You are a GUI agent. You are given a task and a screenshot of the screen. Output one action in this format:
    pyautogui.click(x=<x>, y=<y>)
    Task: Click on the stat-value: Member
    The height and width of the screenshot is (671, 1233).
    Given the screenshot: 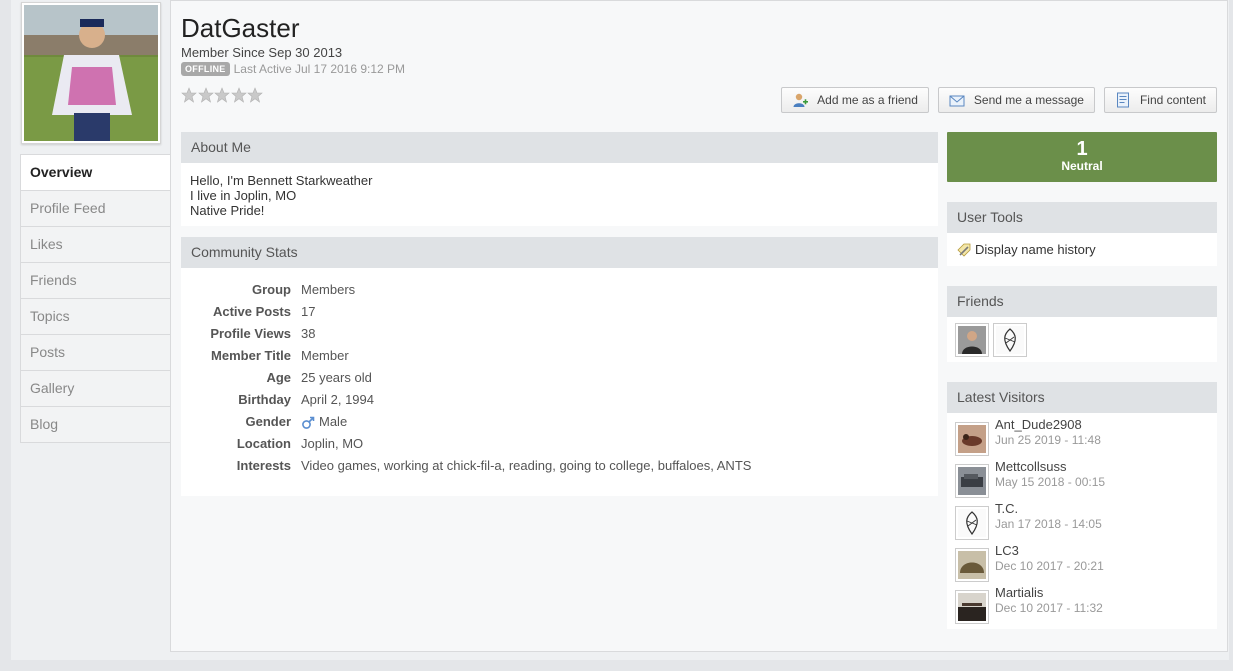 What is the action you would take?
    pyautogui.click(x=325, y=355)
    